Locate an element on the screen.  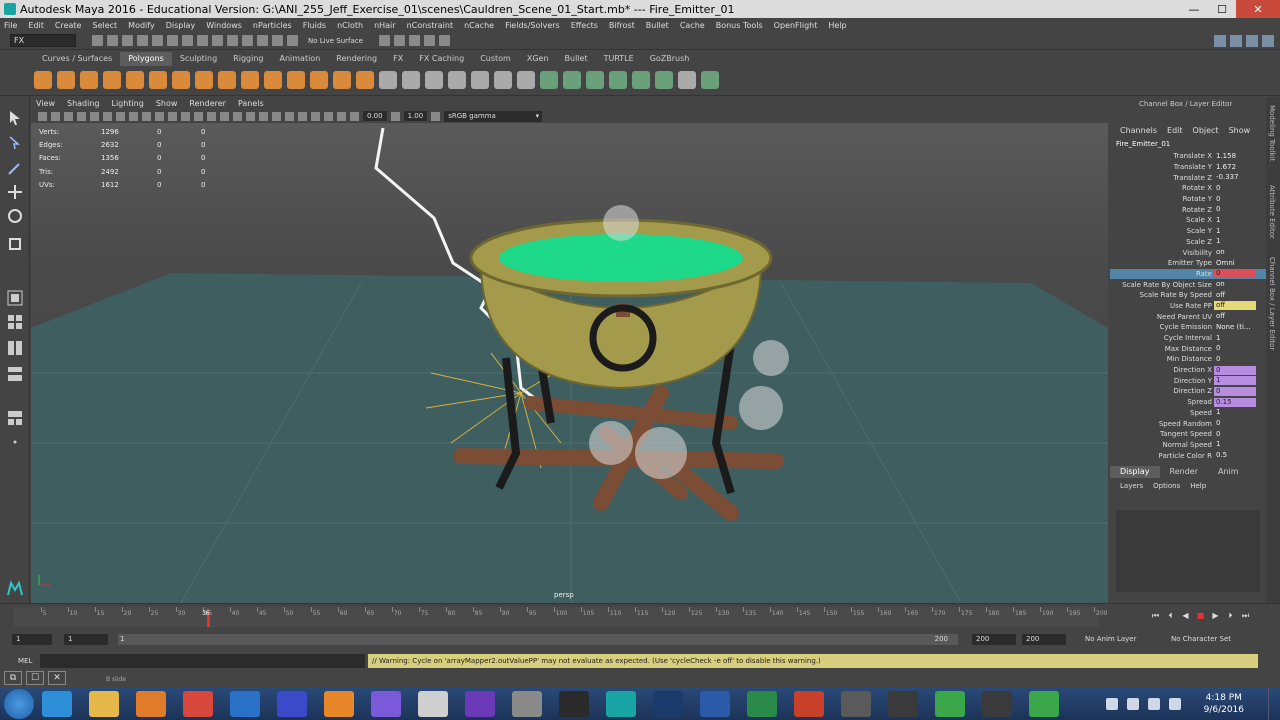
attribute-value: 1 is located at coordinates (1235, 241).